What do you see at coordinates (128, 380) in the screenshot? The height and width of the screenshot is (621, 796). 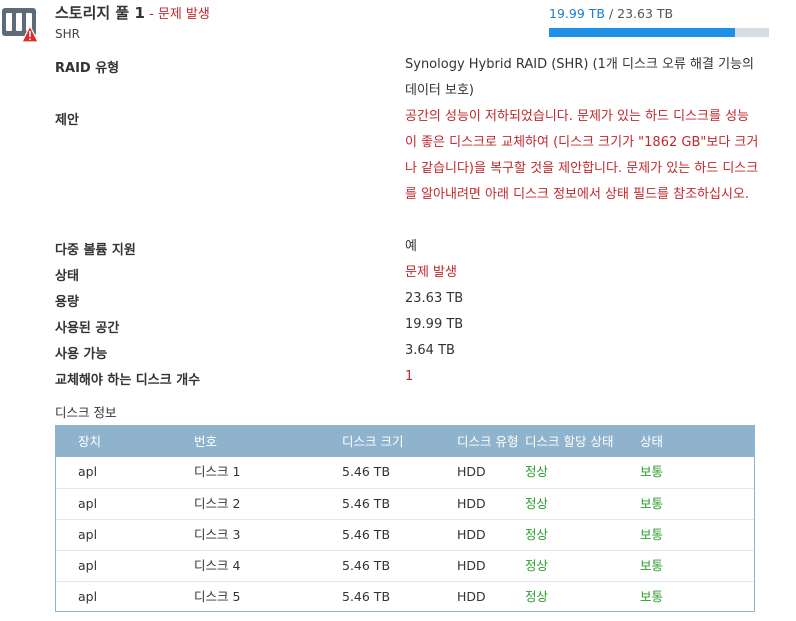 I see `replace-label: 교체해야 하는 디스크 개수` at bounding box center [128, 380].